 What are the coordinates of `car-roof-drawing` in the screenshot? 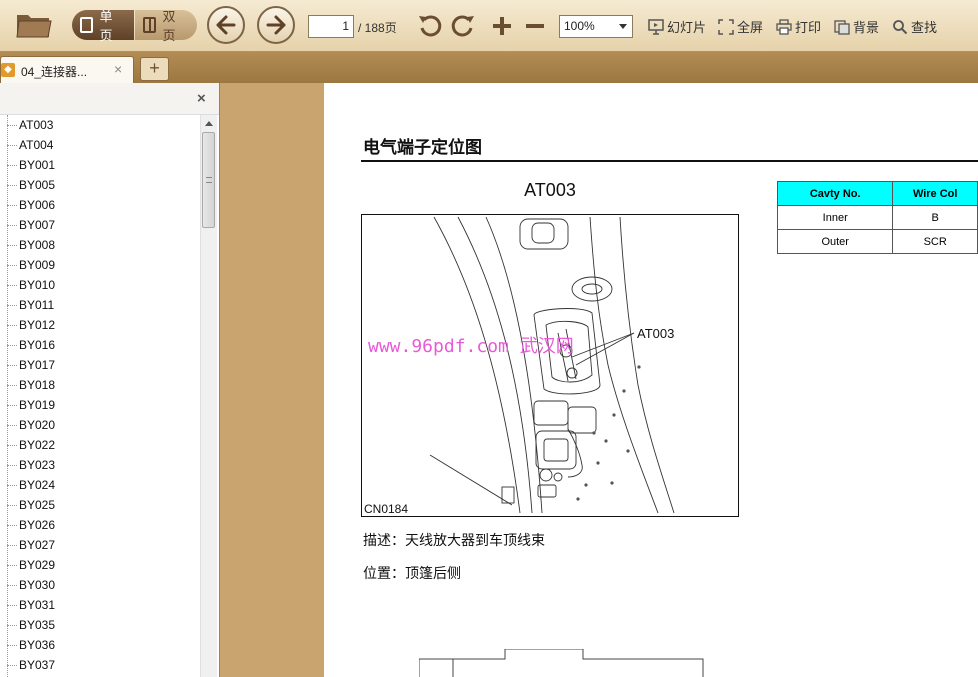 It's located at (552, 365).